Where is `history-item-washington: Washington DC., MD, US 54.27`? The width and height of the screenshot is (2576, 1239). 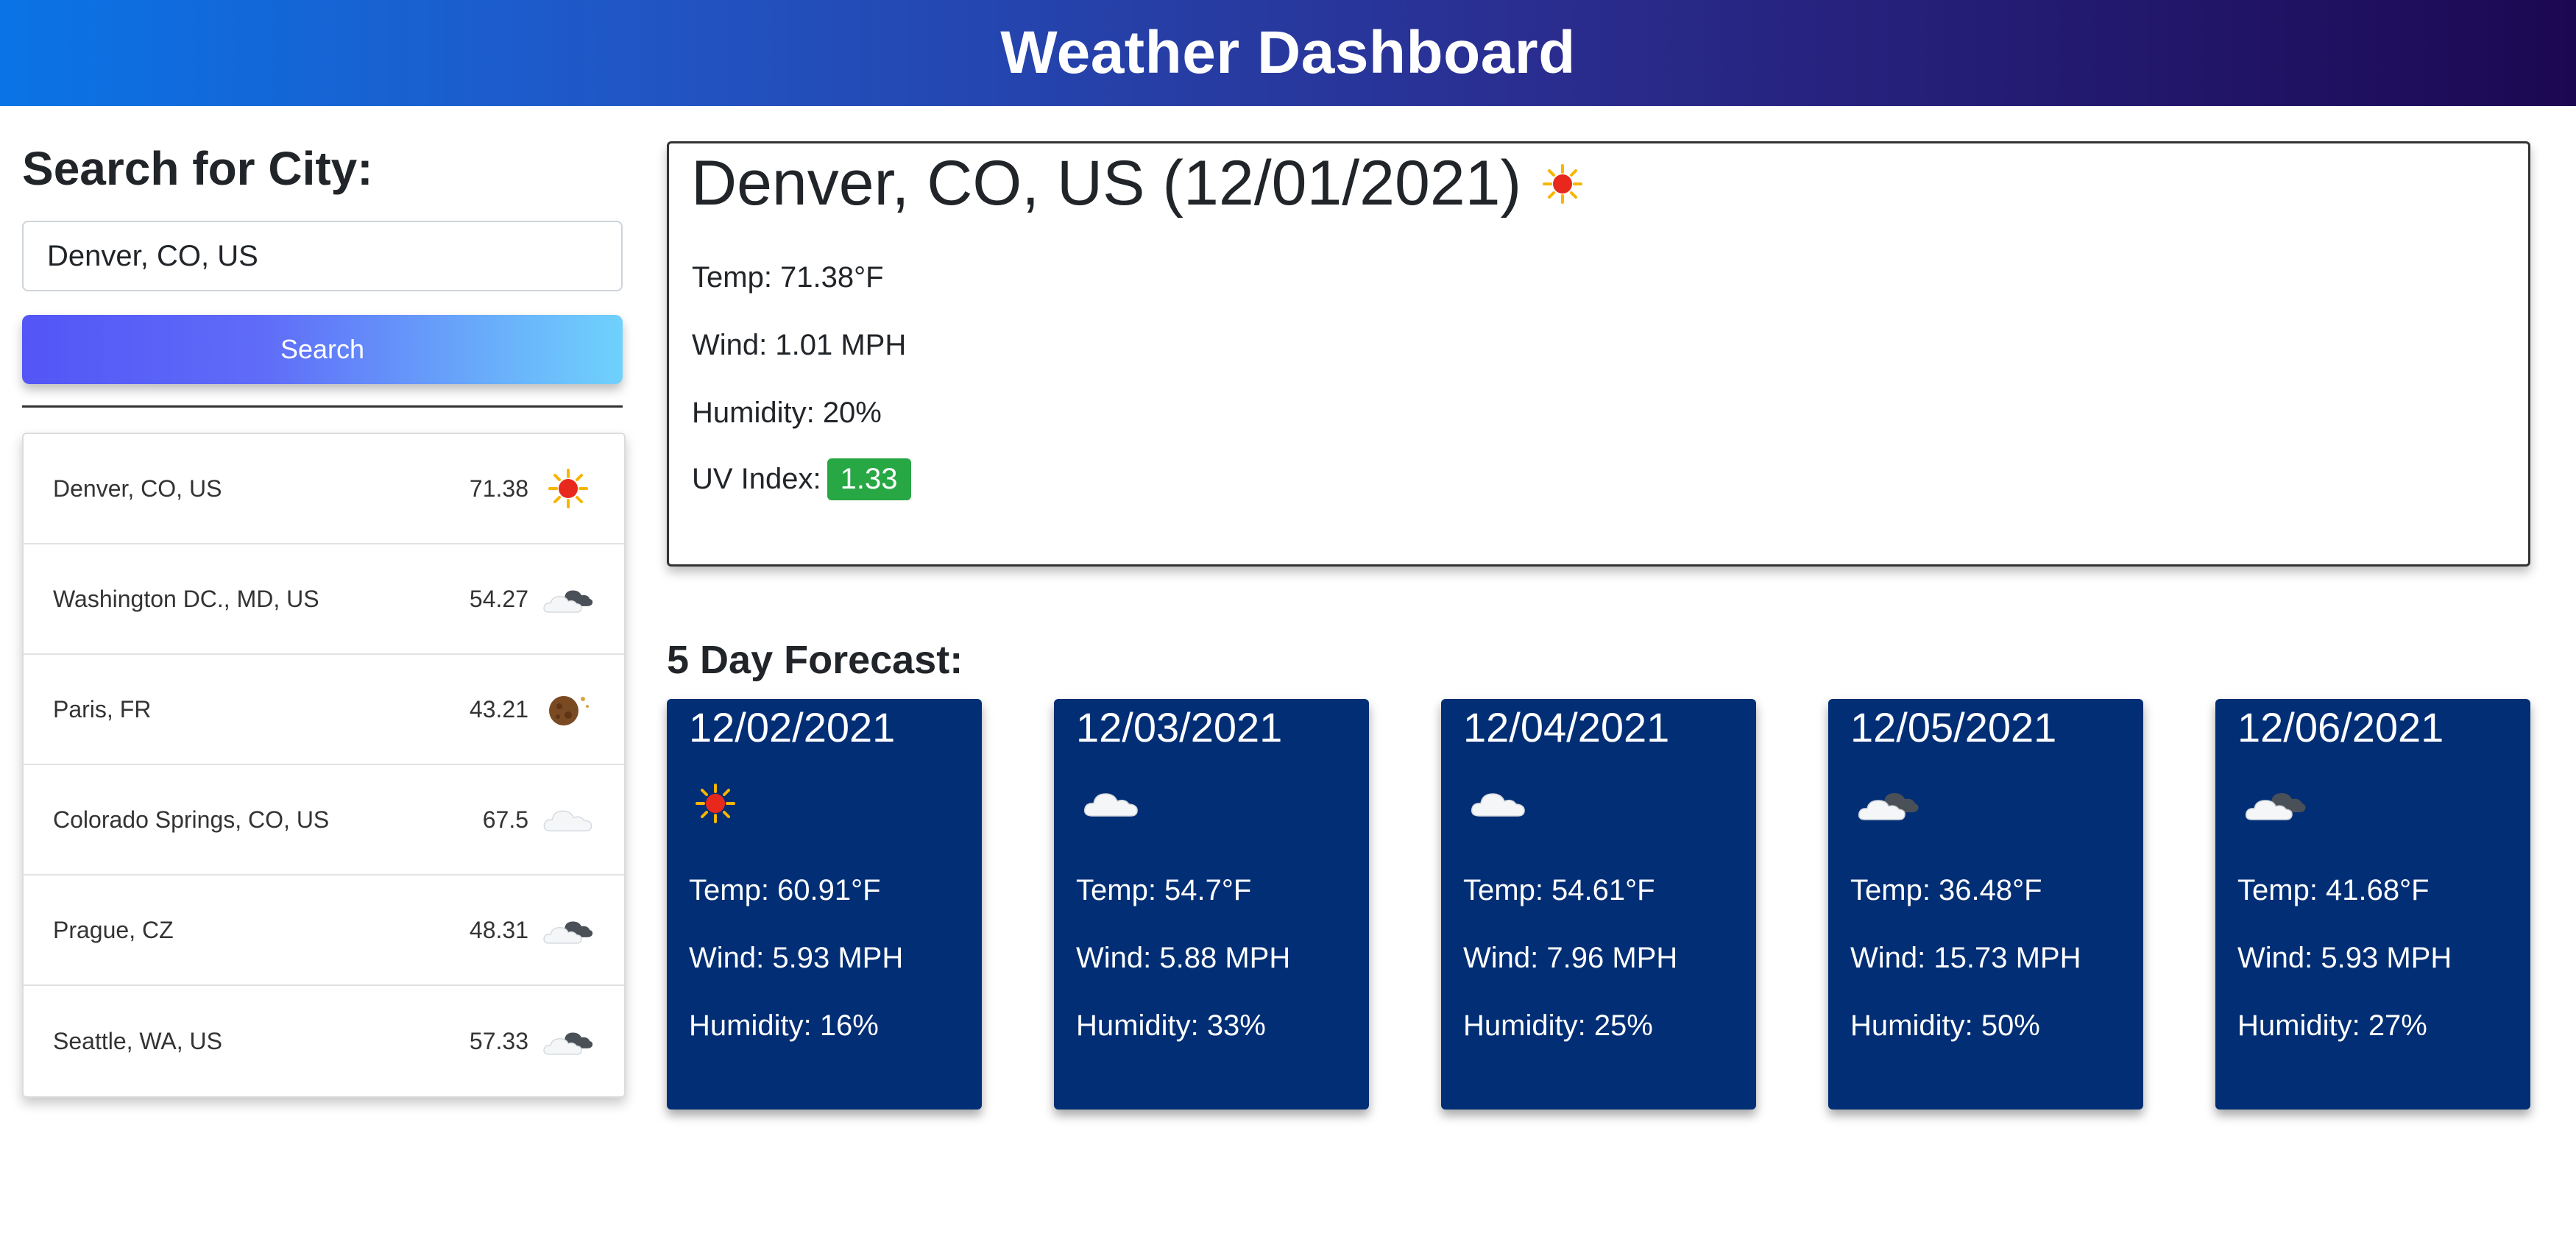 history-item-washington: Washington DC., MD, US 54.27 is located at coordinates (324, 599).